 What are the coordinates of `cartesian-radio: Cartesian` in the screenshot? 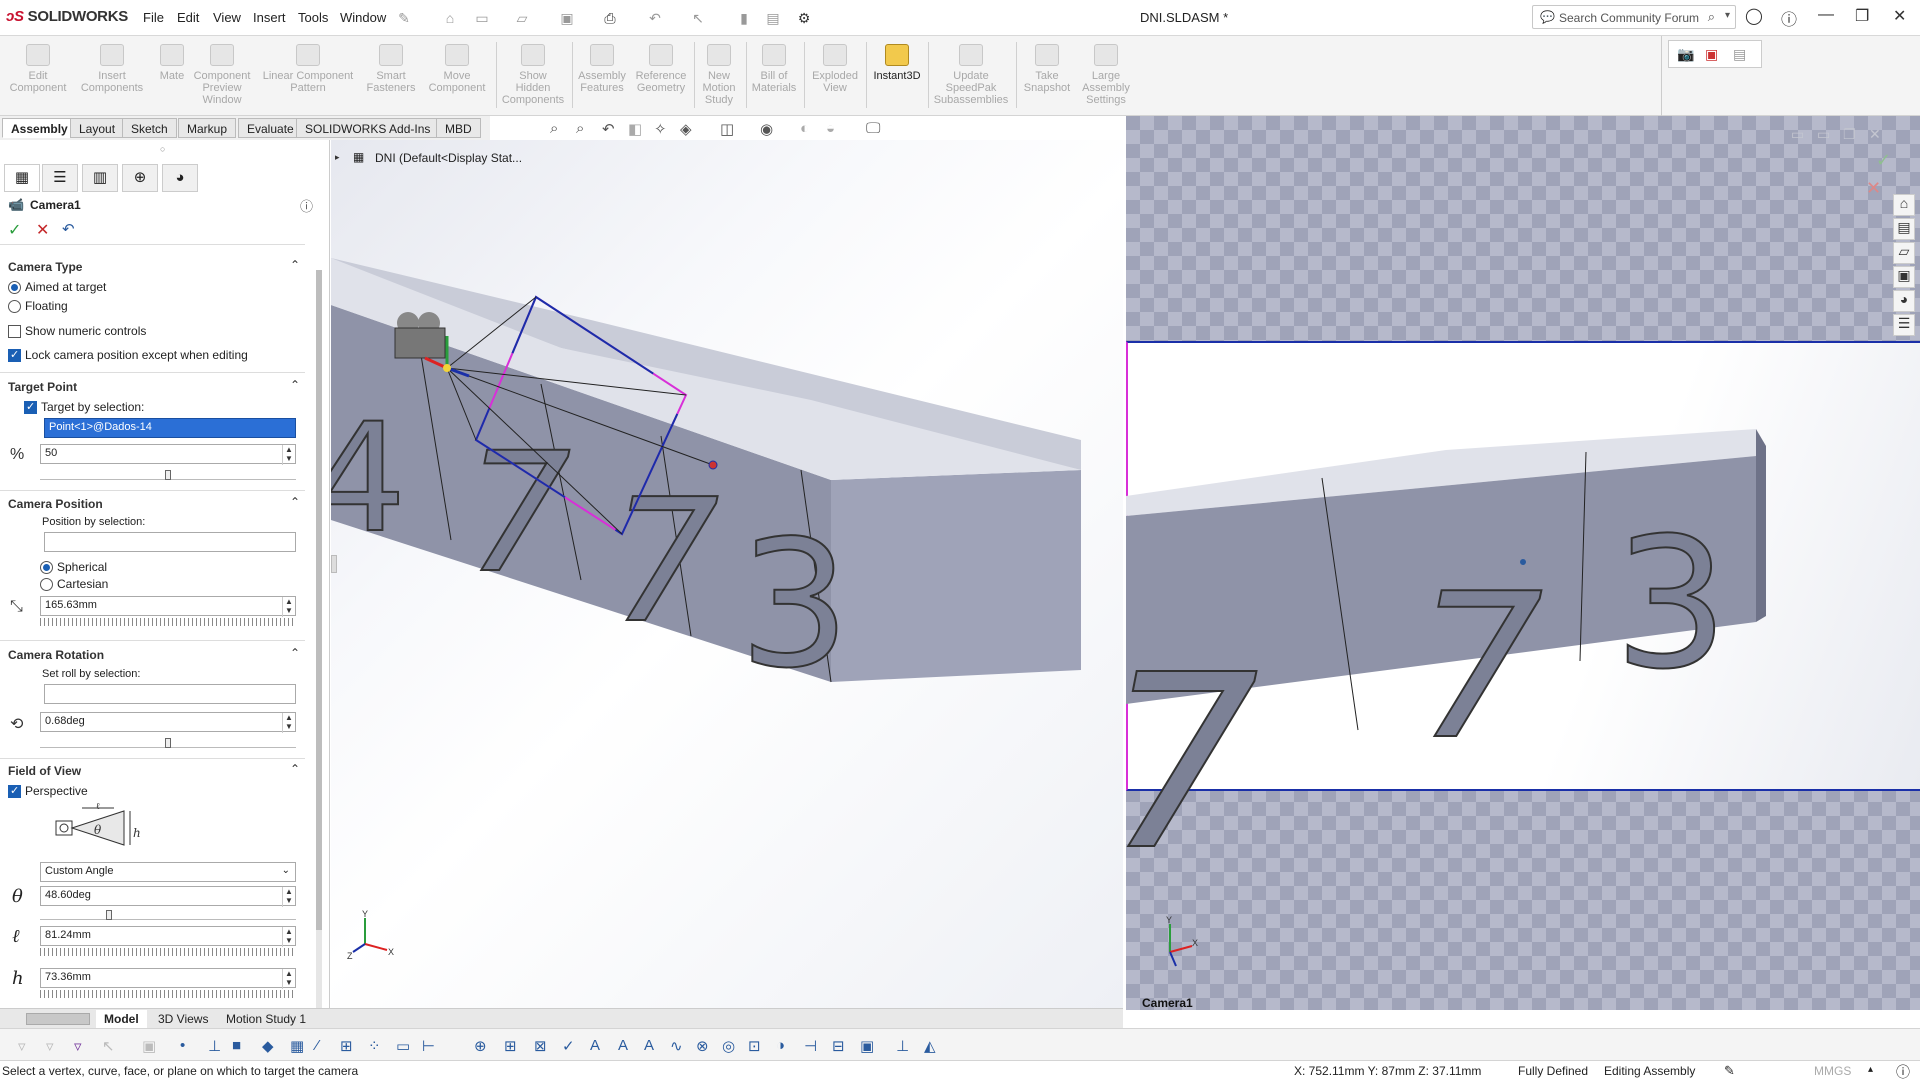 It's located at (74, 584).